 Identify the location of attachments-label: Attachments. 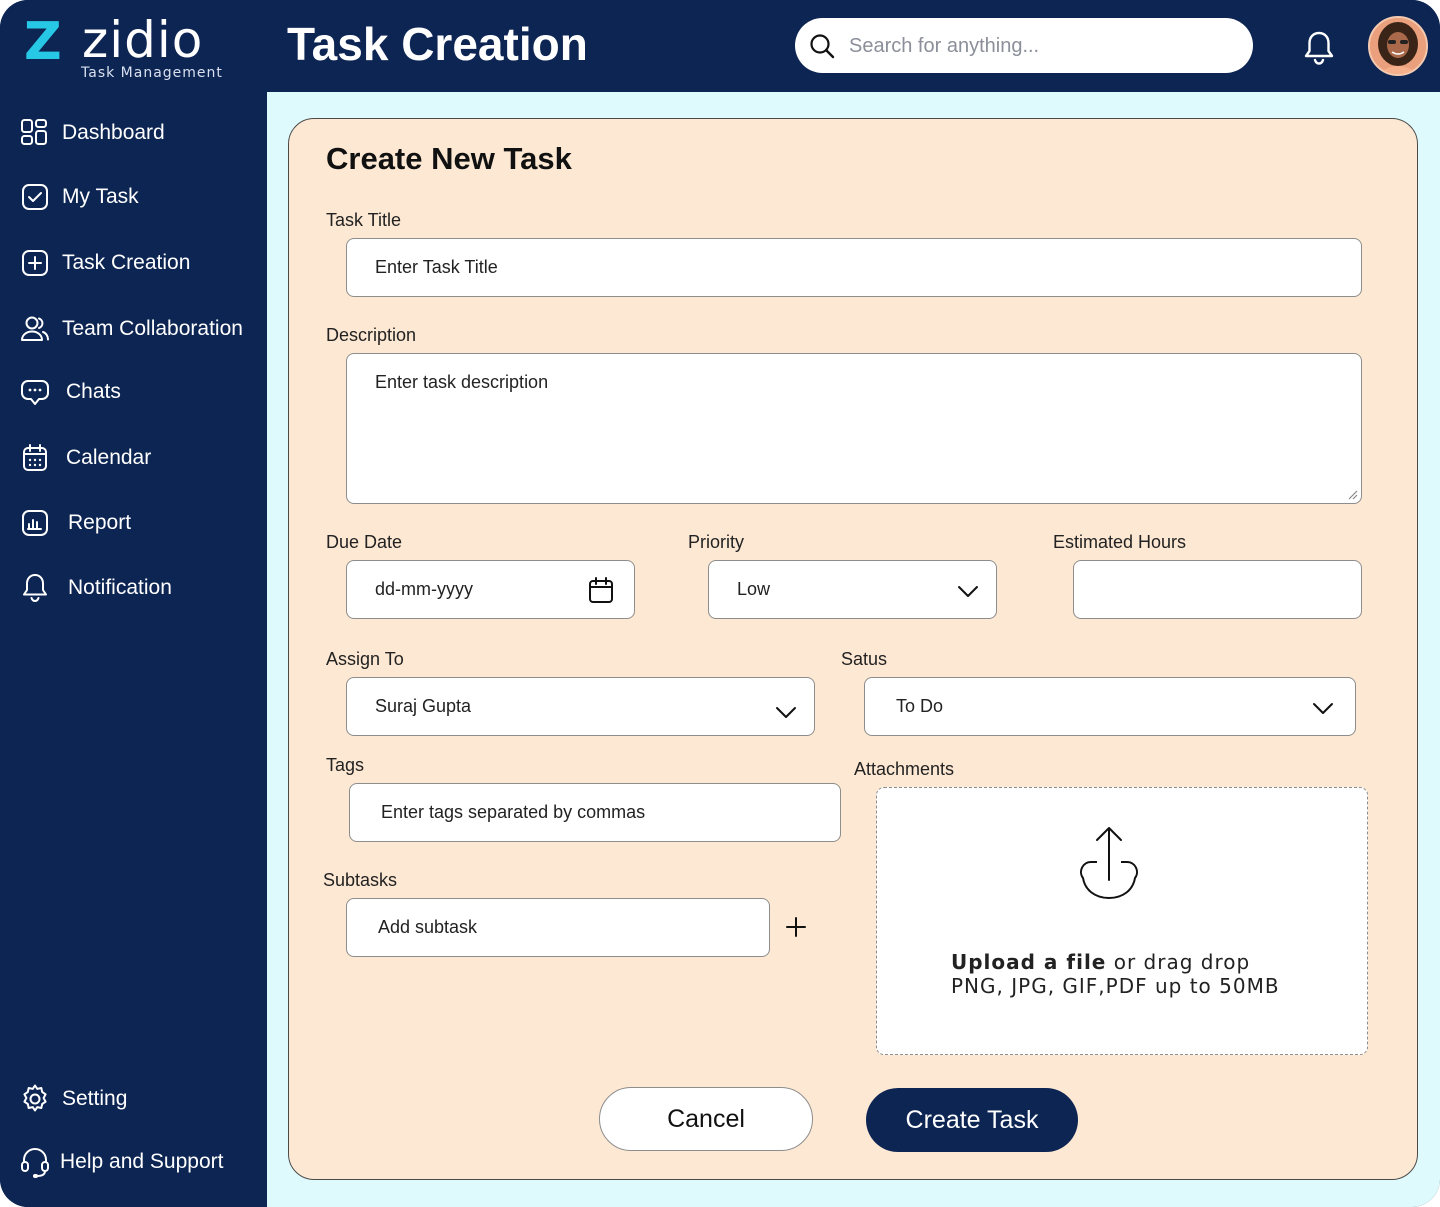
(904, 769).